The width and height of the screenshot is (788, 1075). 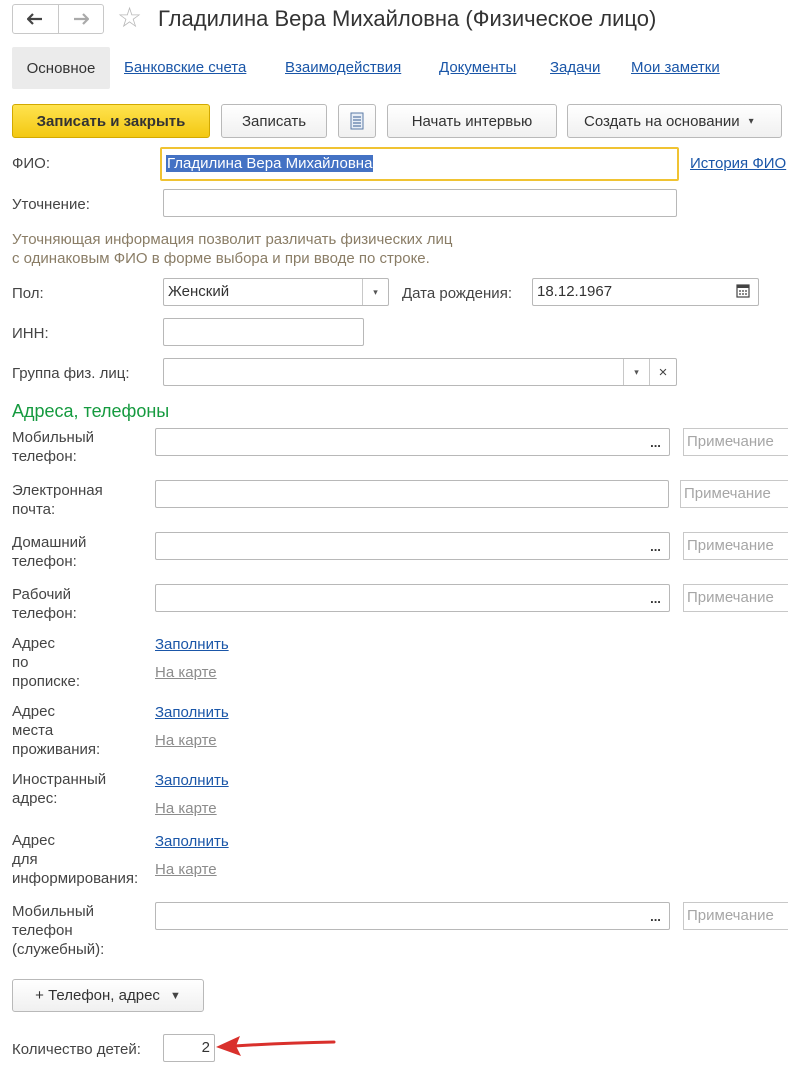 I want to click on group-input, so click(x=420, y=372).